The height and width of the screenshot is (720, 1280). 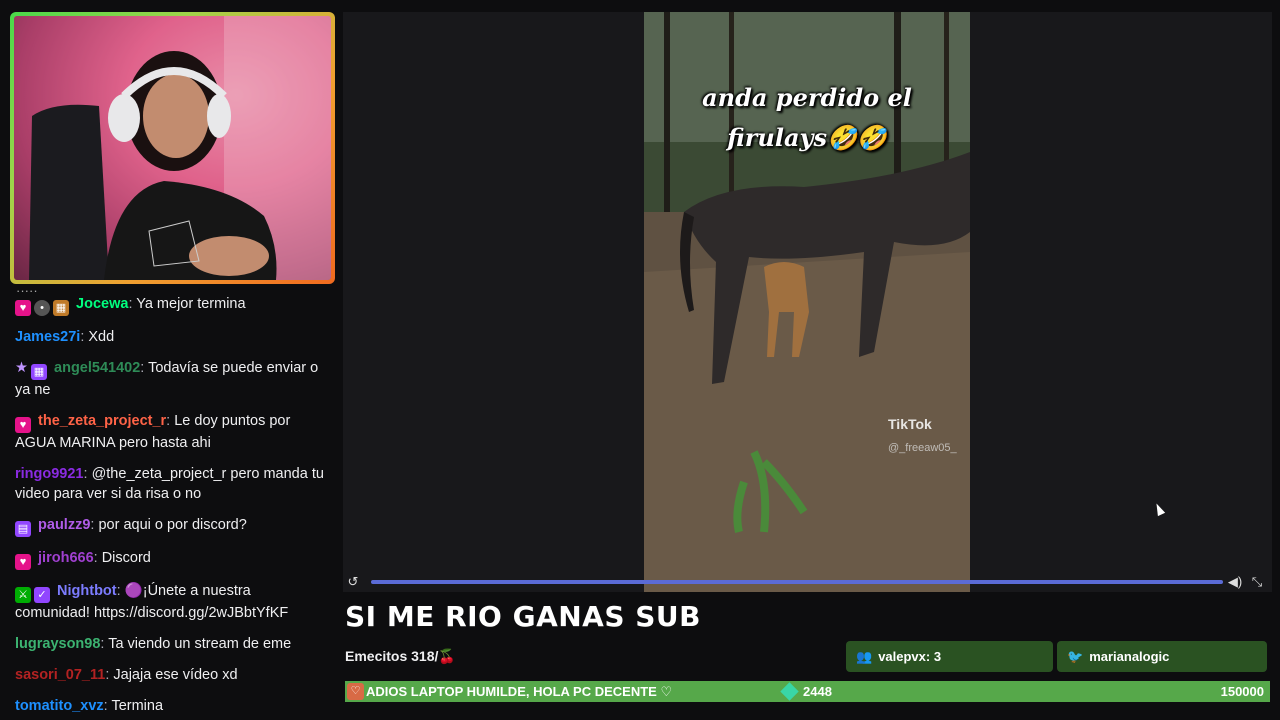 I want to click on chat-username: the_zeta_project_r, so click(x=102, y=421).